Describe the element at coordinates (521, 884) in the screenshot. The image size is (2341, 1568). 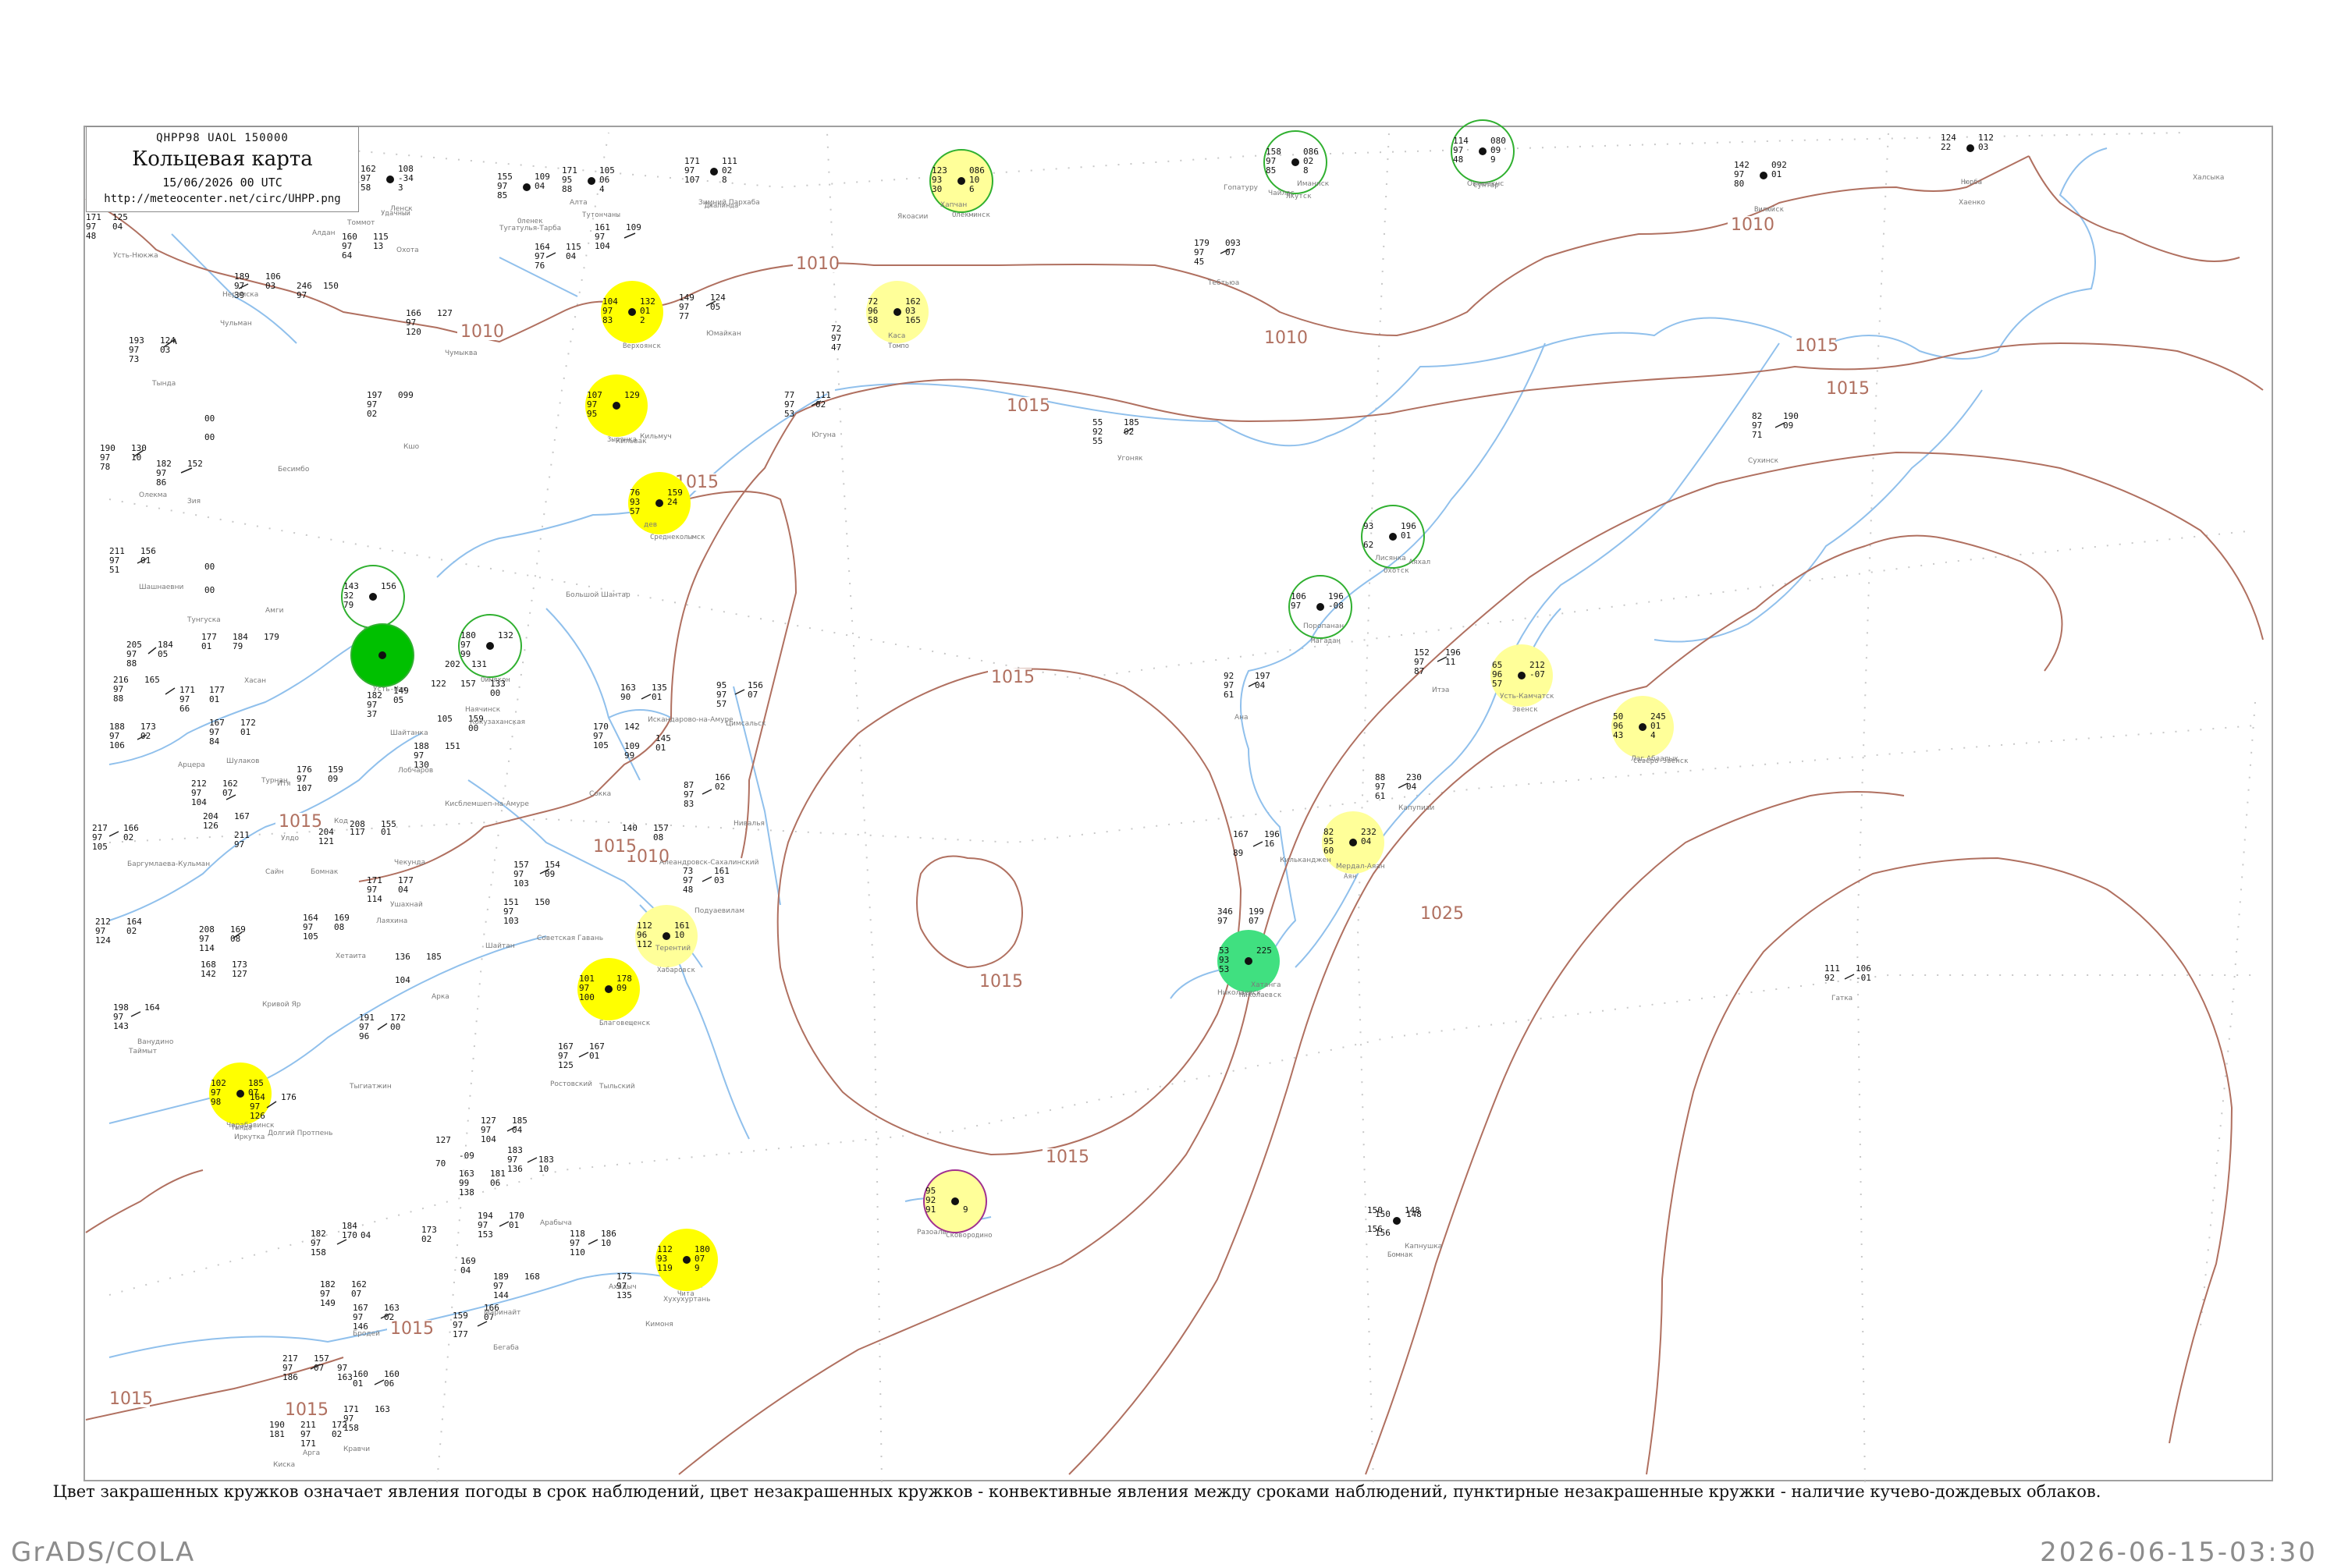
I see `svg-text: 103` at that location.